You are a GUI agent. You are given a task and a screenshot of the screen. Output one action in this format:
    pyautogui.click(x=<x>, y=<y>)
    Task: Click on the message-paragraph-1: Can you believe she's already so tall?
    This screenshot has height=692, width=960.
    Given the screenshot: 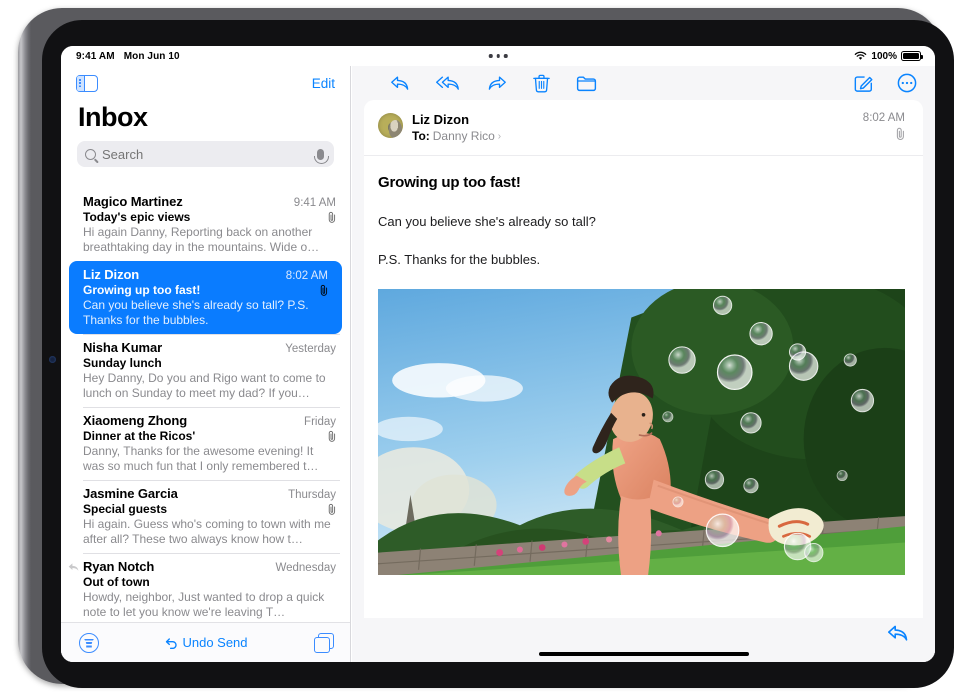 What is the action you would take?
    pyautogui.click(x=487, y=221)
    